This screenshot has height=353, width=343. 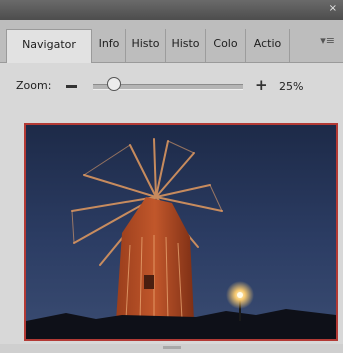 I want to click on close-icon: ×, so click(x=333, y=9).